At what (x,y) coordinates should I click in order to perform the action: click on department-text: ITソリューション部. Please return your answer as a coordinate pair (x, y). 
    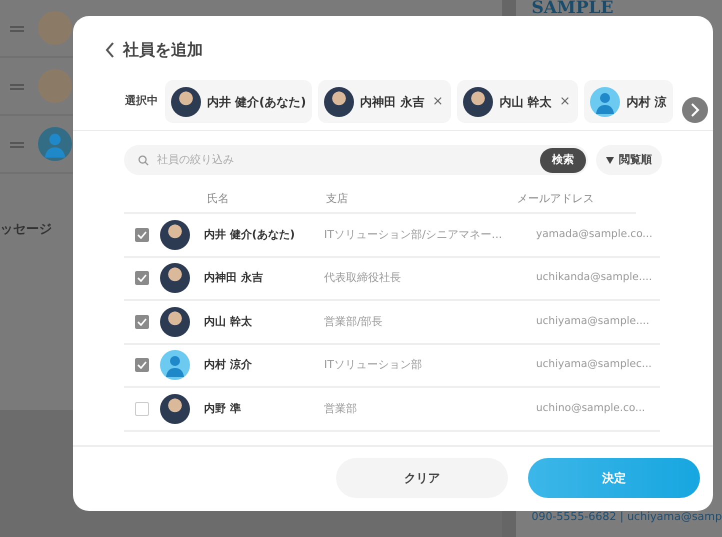
    Looking at the image, I should click on (373, 365).